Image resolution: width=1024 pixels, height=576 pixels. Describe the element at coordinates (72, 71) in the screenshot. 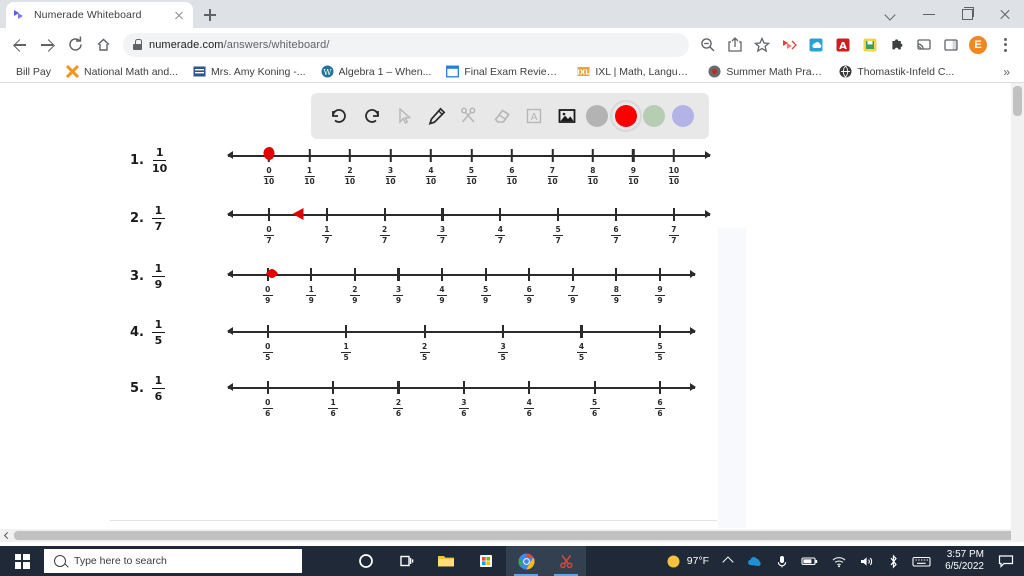

I see `bookmark-favicon` at that location.